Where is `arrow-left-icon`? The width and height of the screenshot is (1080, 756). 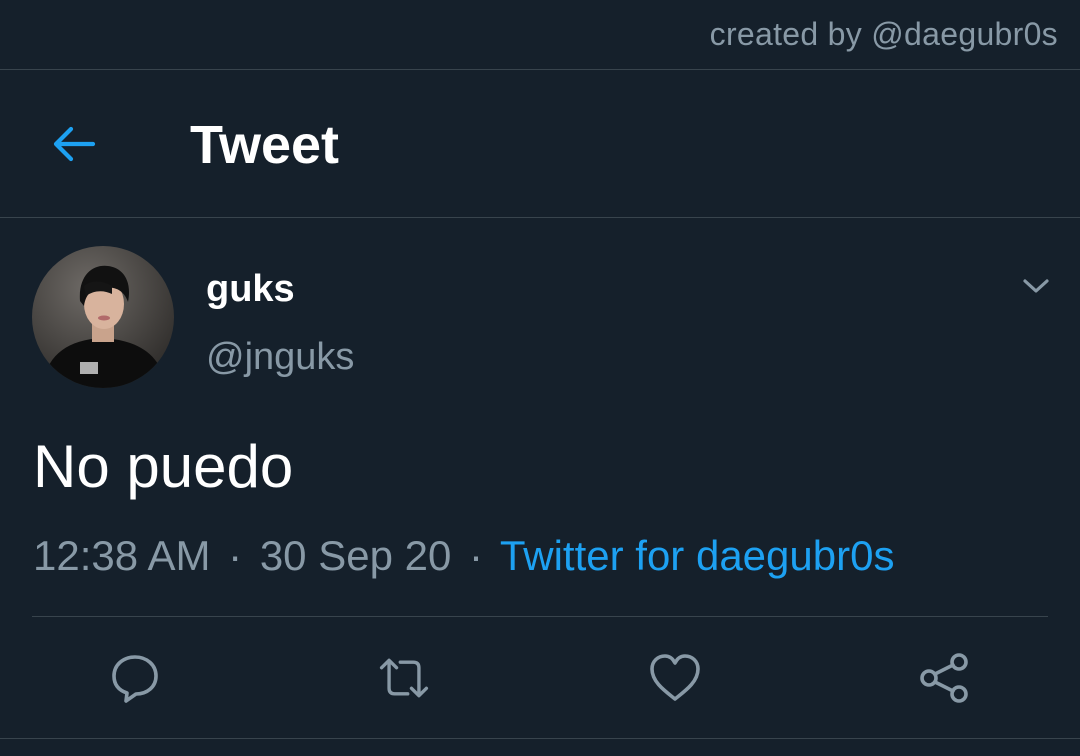 arrow-left-icon is located at coordinates (74, 144).